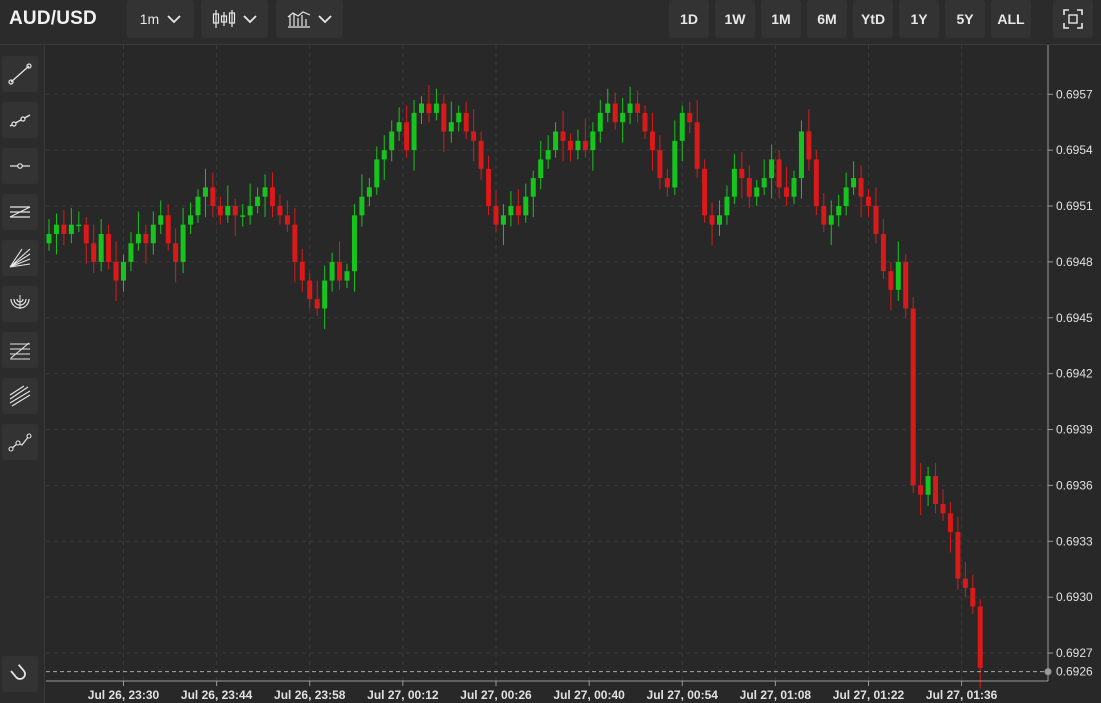 Image resolution: width=1101 pixels, height=703 pixels. I want to click on ray-line-icon, so click(20, 120).